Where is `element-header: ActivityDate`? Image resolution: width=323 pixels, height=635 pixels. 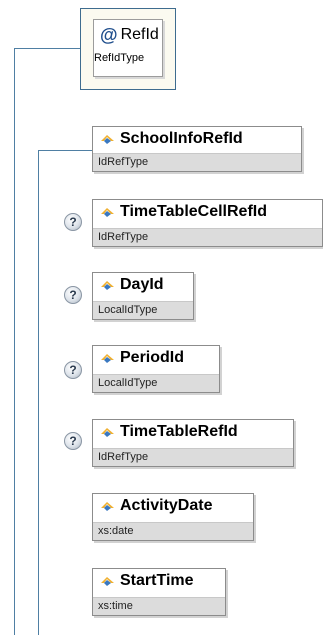 element-header: ActivityDate is located at coordinates (173, 506).